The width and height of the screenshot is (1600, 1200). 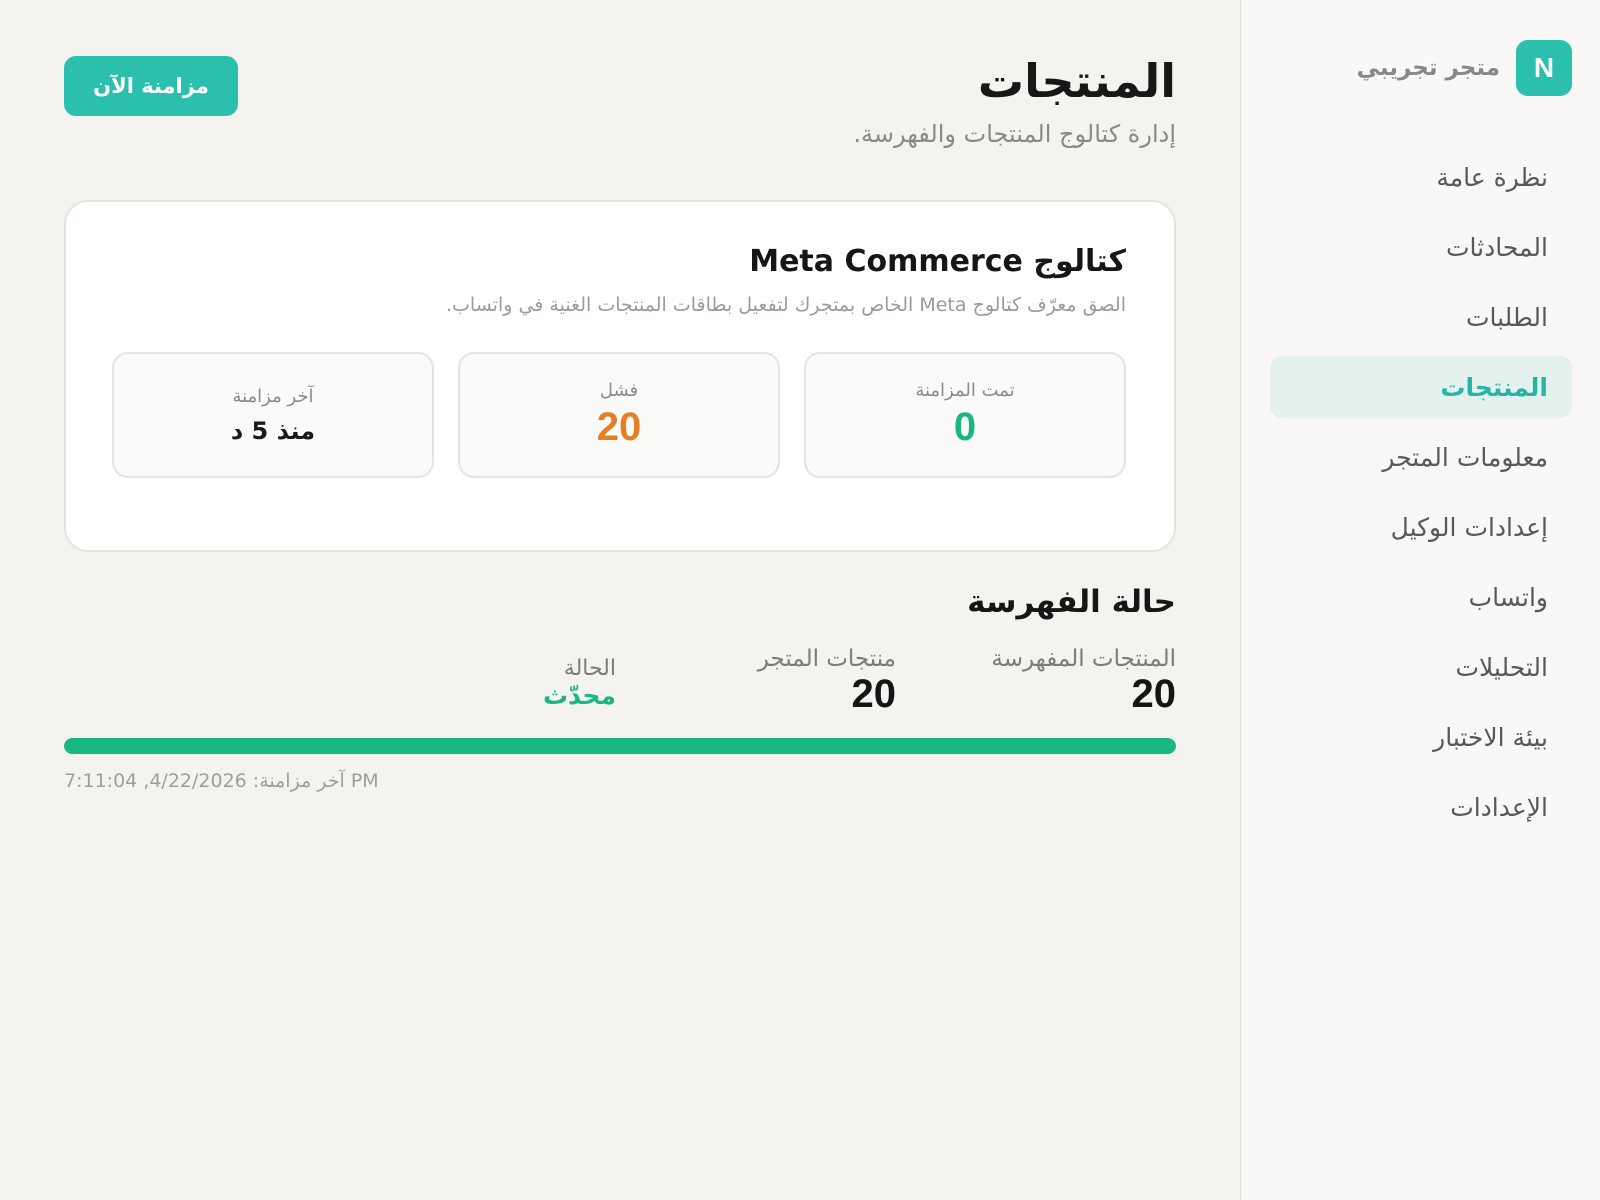 I want to click on indexed-products-value: 20, so click(x=1154, y=694).